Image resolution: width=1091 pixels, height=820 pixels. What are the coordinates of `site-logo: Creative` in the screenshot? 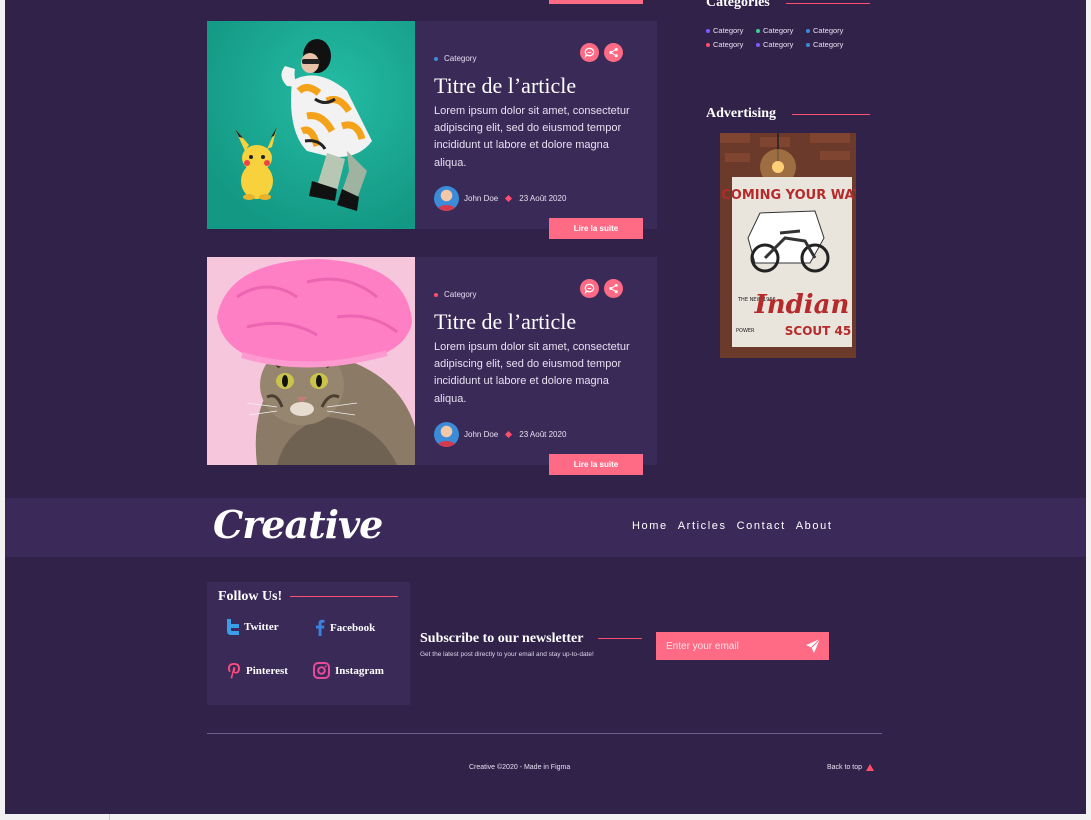 It's located at (298, 524).